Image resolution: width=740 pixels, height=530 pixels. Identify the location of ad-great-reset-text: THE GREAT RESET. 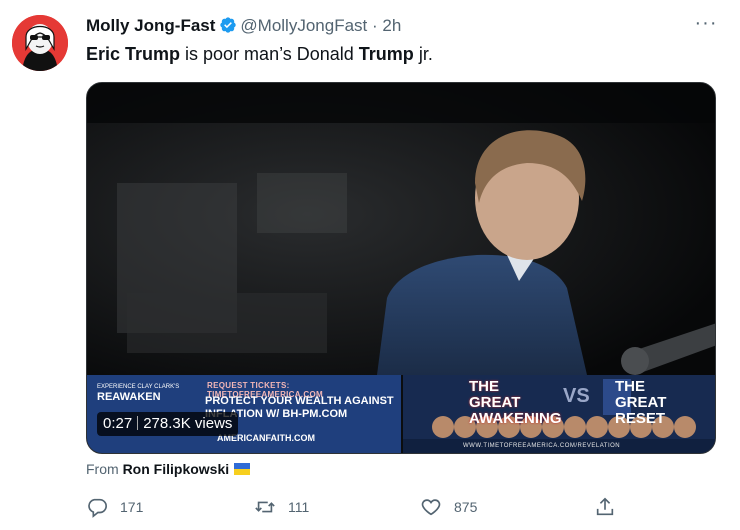
(641, 402).